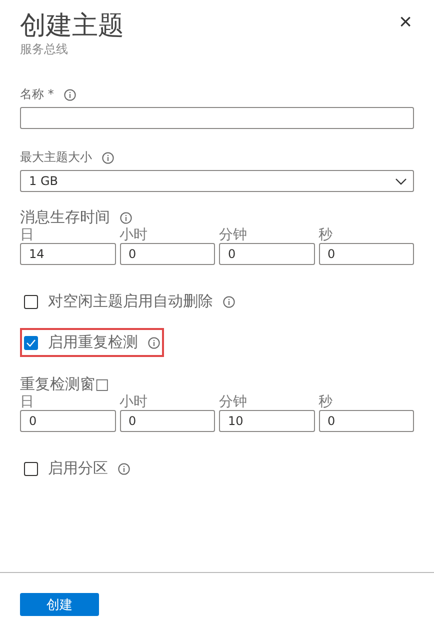 This screenshot has height=637, width=434. Describe the element at coordinates (44, 49) in the screenshot. I see `panel-subtitle: 服务总线` at that location.